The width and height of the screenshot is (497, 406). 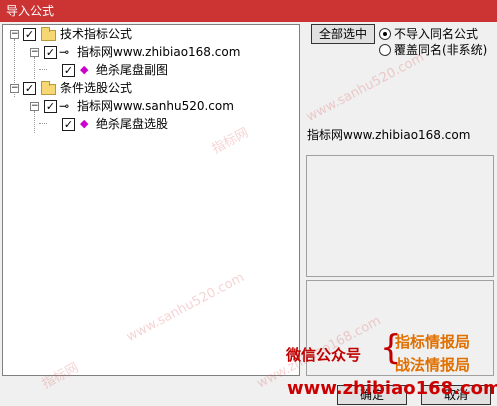 What do you see at coordinates (400, 216) in the screenshot?
I see `formula-description-panel` at bounding box center [400, 216].